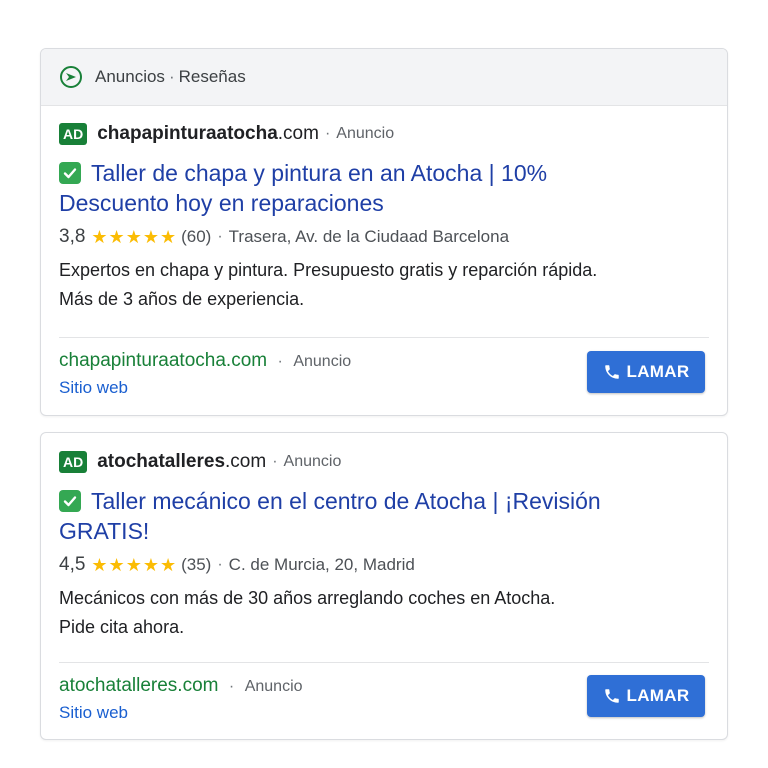 The height and width of the screenshot is (768, 768). I want to click on ad-domain-row: AD chapapinturaatocha.com · Anuncio, so click(384, 134).